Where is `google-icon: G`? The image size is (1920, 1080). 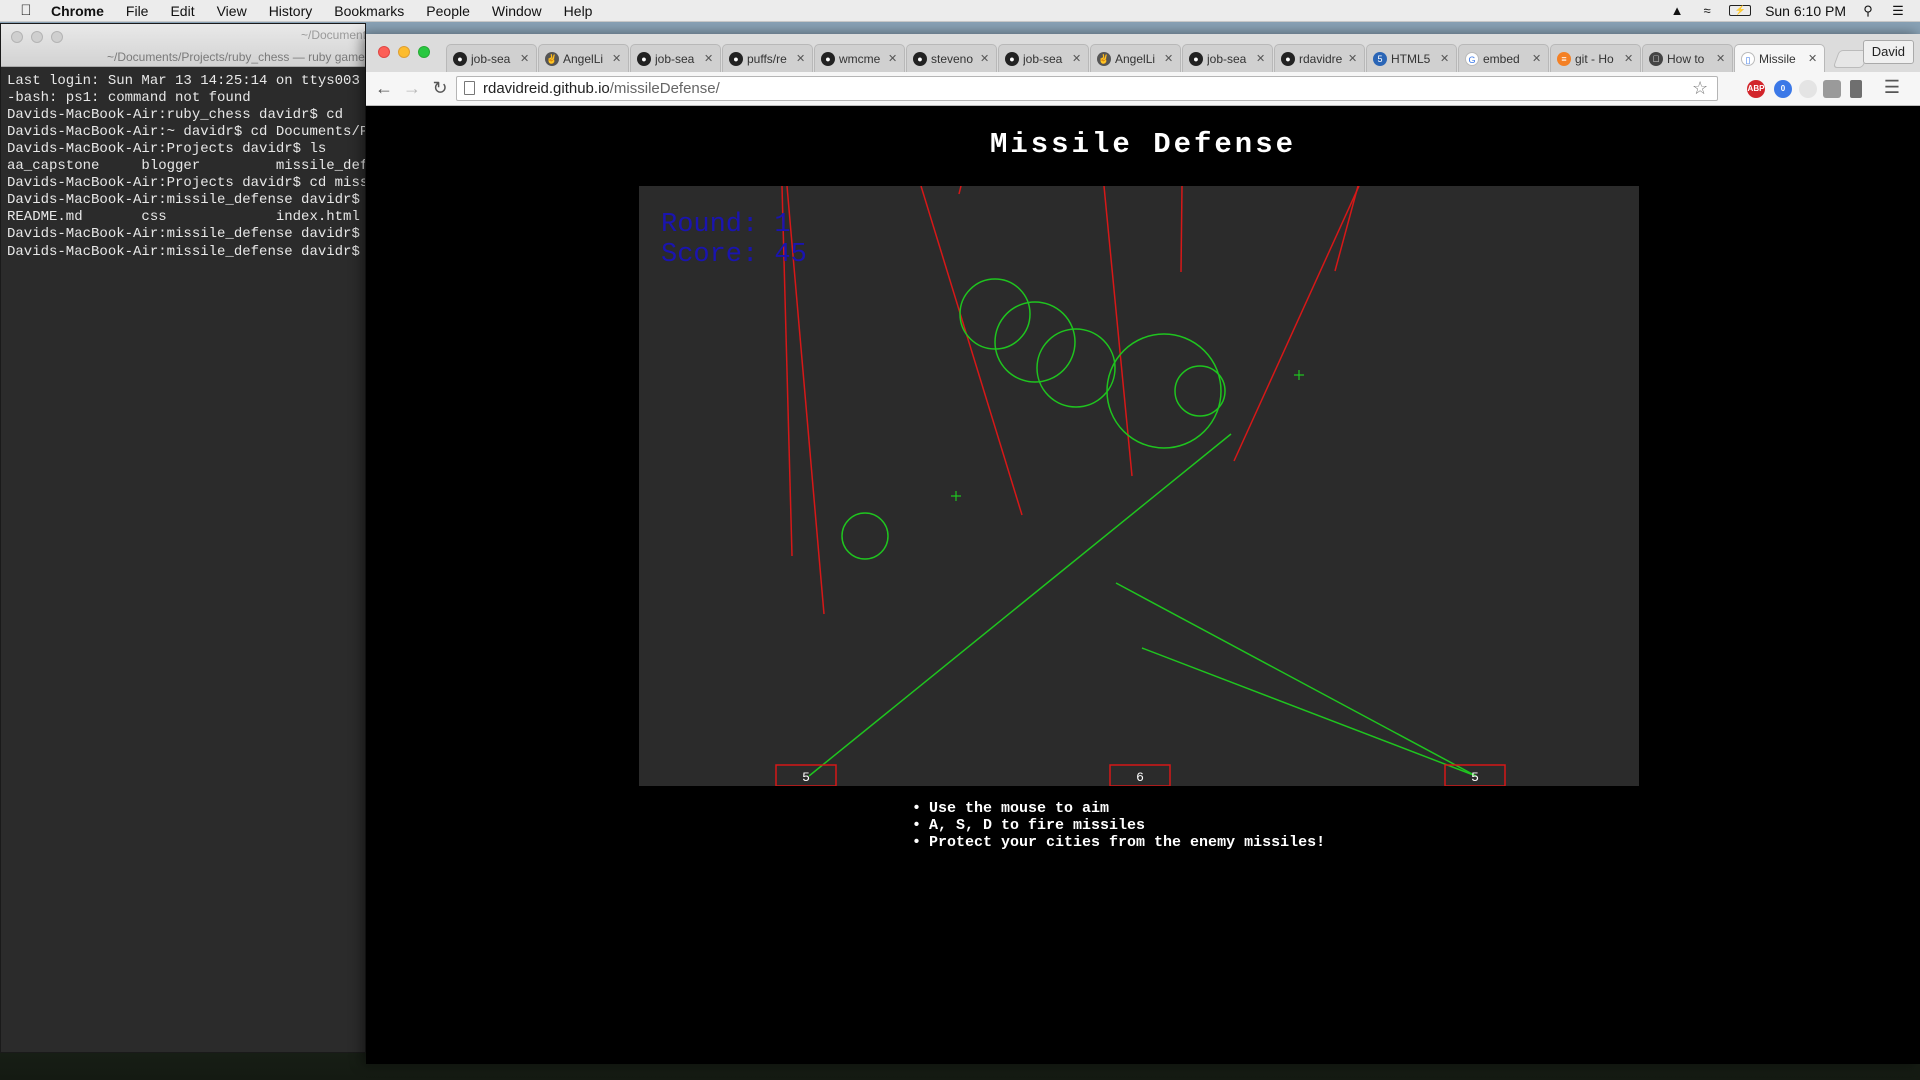 google-icon: G is located at coordinates (1472, 58).